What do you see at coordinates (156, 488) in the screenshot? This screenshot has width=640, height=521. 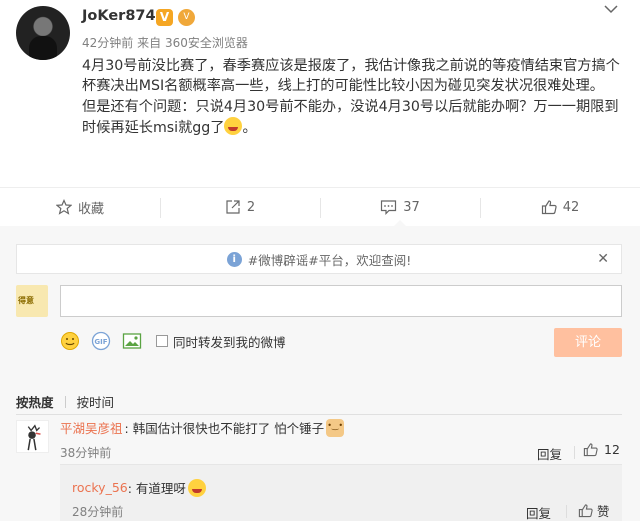 I see `sub-comment-body: : 有道理呀` at bounding box center [156, 488].